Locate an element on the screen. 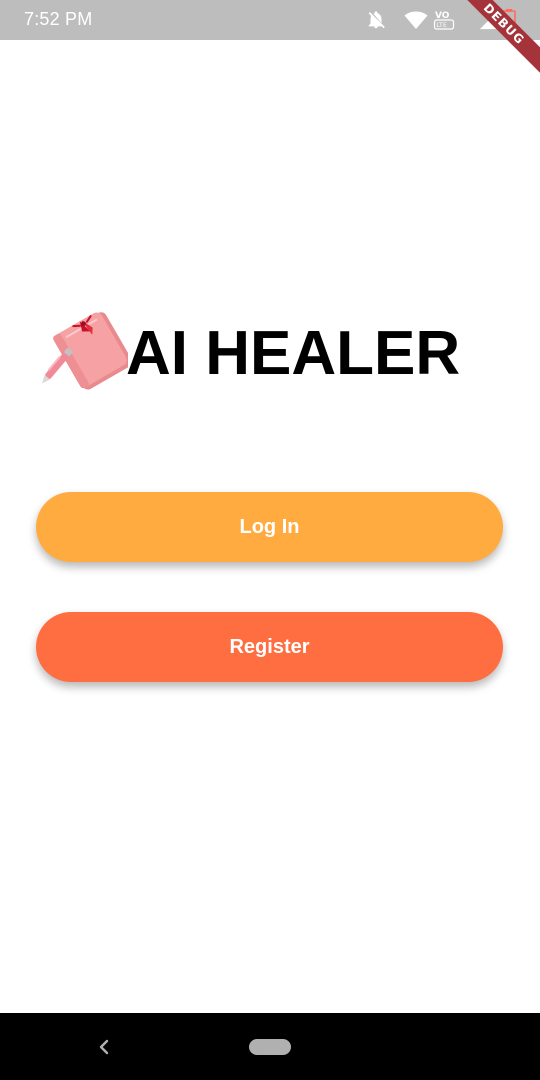 The height and width of the screenshot is (1080, 540). home-pill-icon is located at coordinates (270, 1047).